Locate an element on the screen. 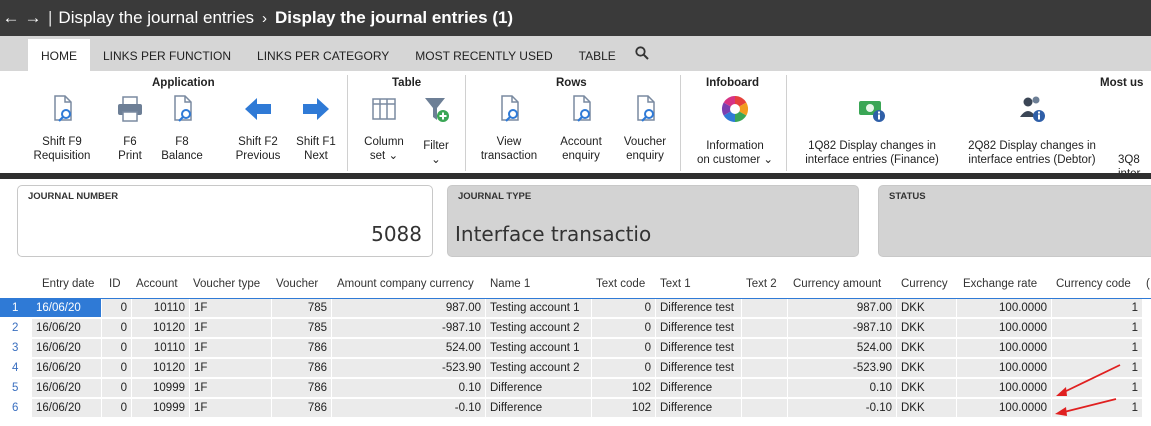 The height and width of the screenshot is (426, 1151). cell-amount-company-currency: -987.10 is located at coordinates (409, 328).